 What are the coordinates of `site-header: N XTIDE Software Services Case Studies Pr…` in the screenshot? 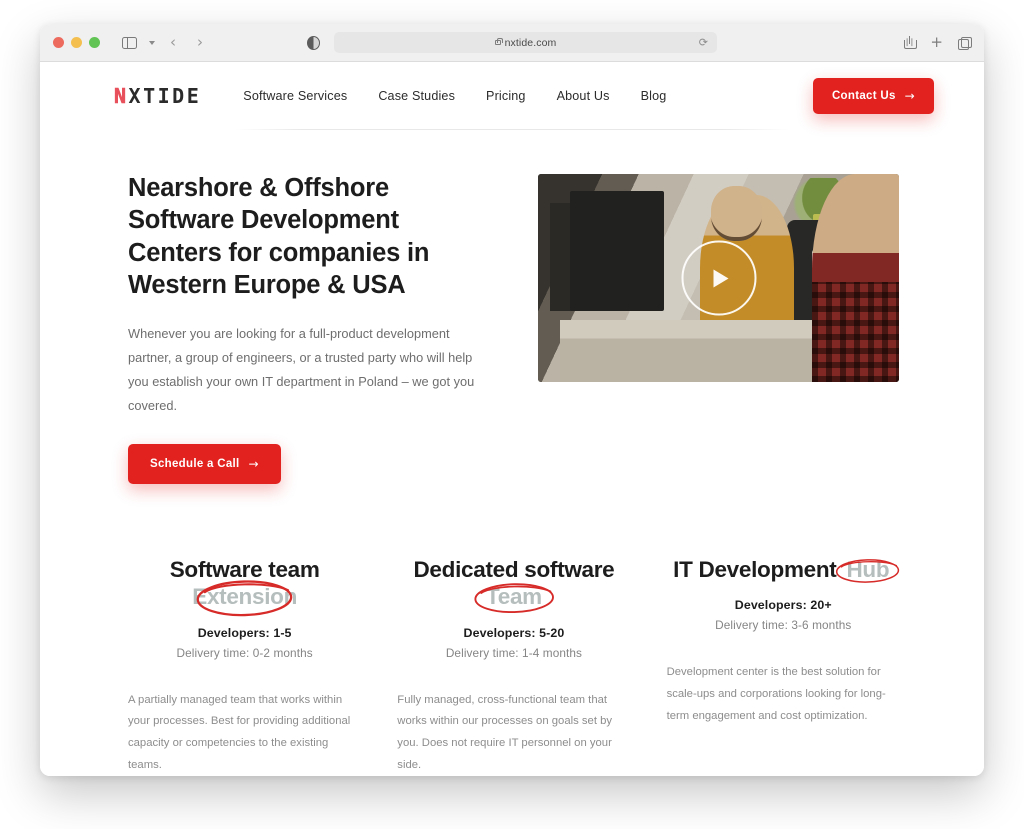 It's located at (512, 96).